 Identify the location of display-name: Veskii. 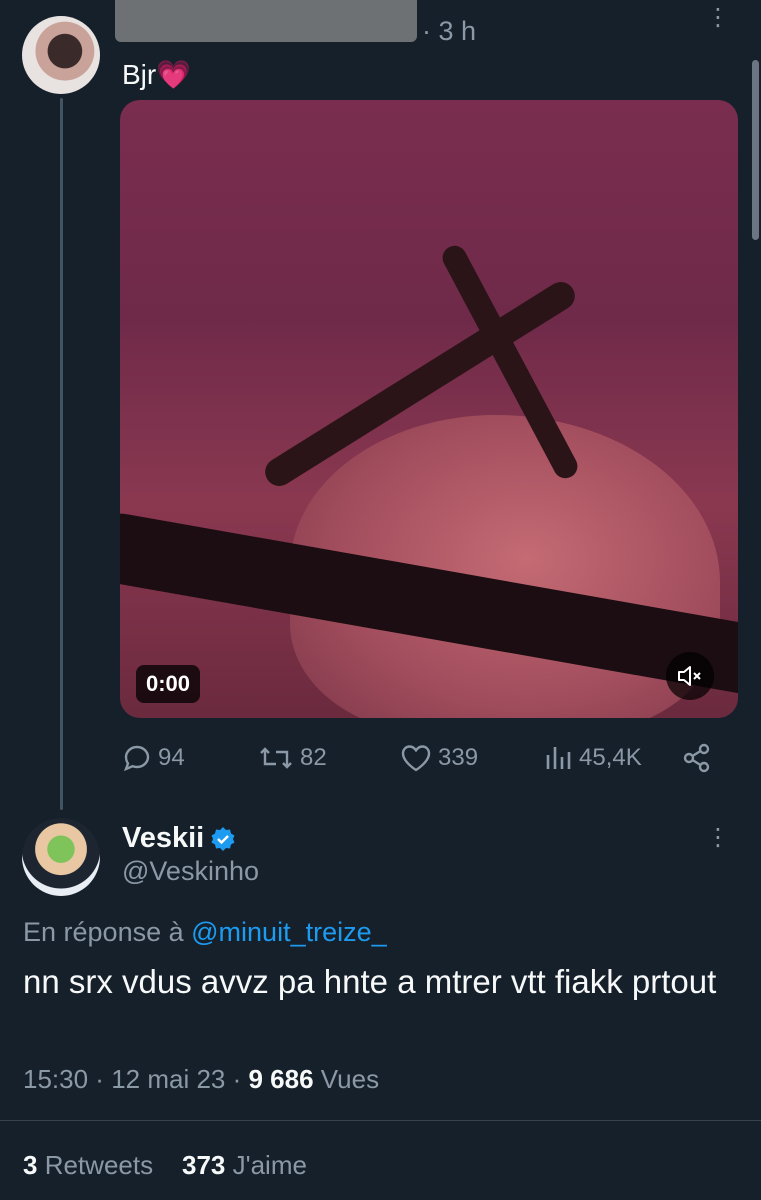
(179, 838).